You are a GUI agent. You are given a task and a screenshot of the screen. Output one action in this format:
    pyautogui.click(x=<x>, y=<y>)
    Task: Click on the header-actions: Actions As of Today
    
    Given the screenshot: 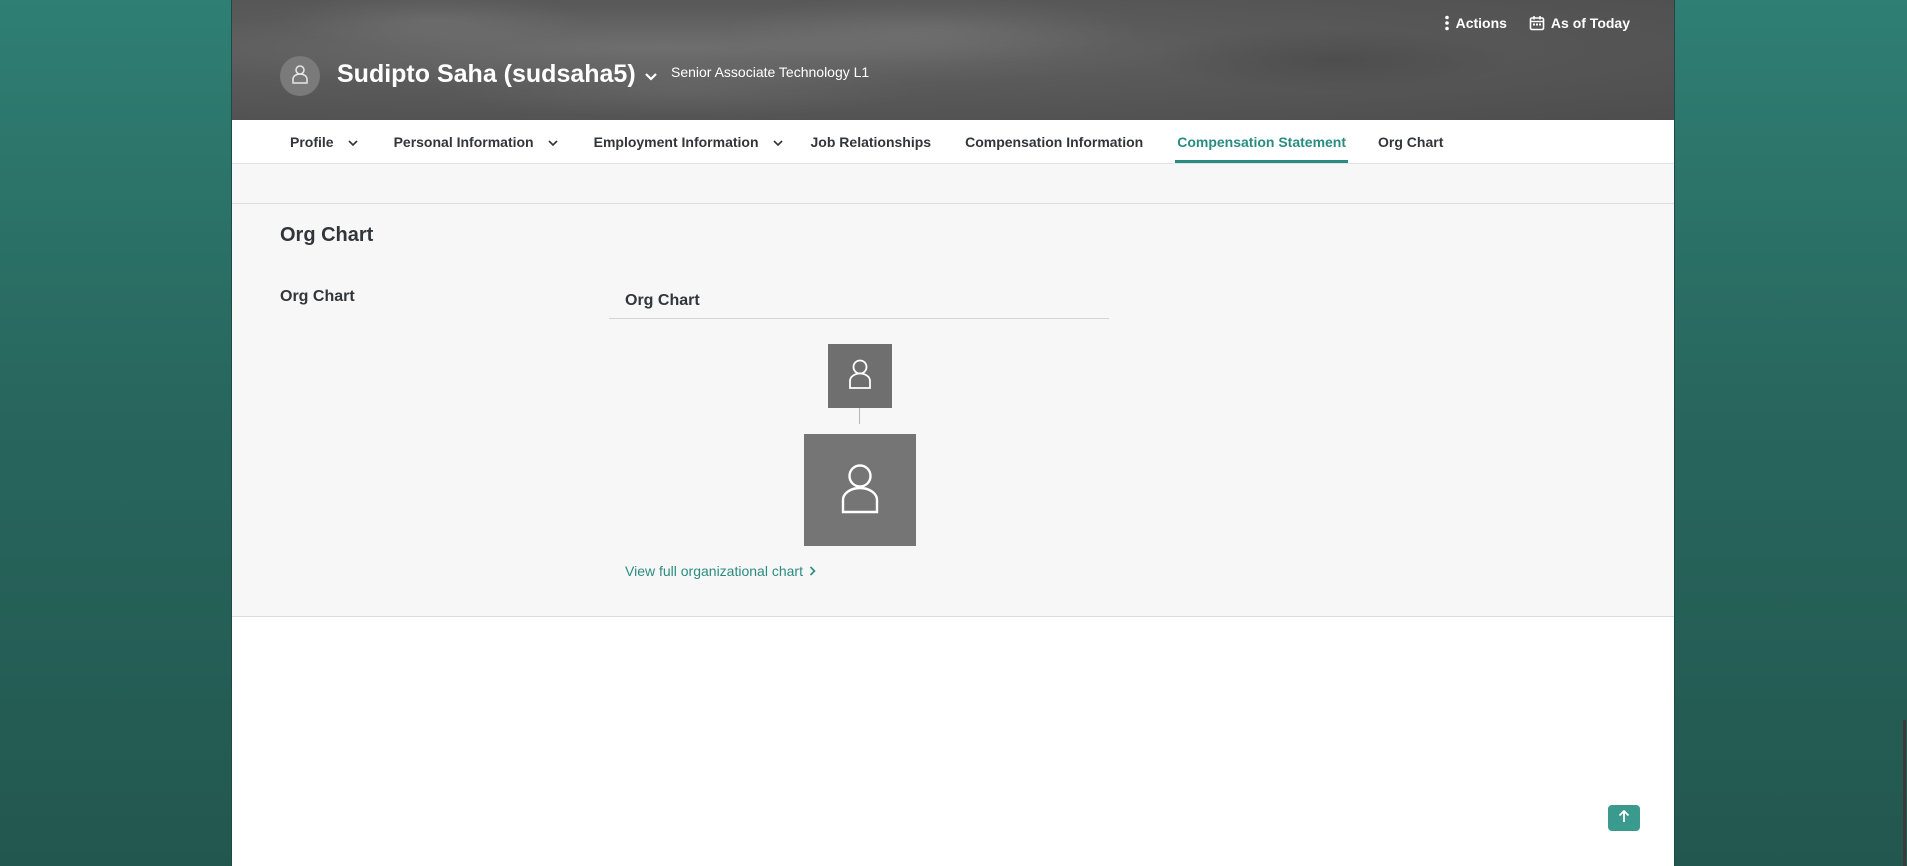 What is the action you would take?
    pyautogui.click(x=1537, y=23)
    